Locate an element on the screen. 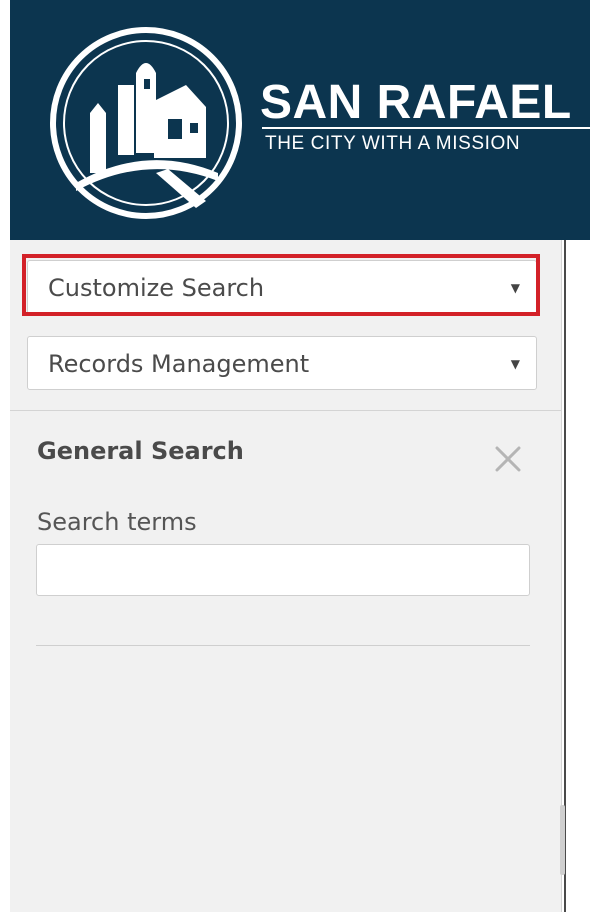  scrollbar-thumb is located at coordinates (562, 840).